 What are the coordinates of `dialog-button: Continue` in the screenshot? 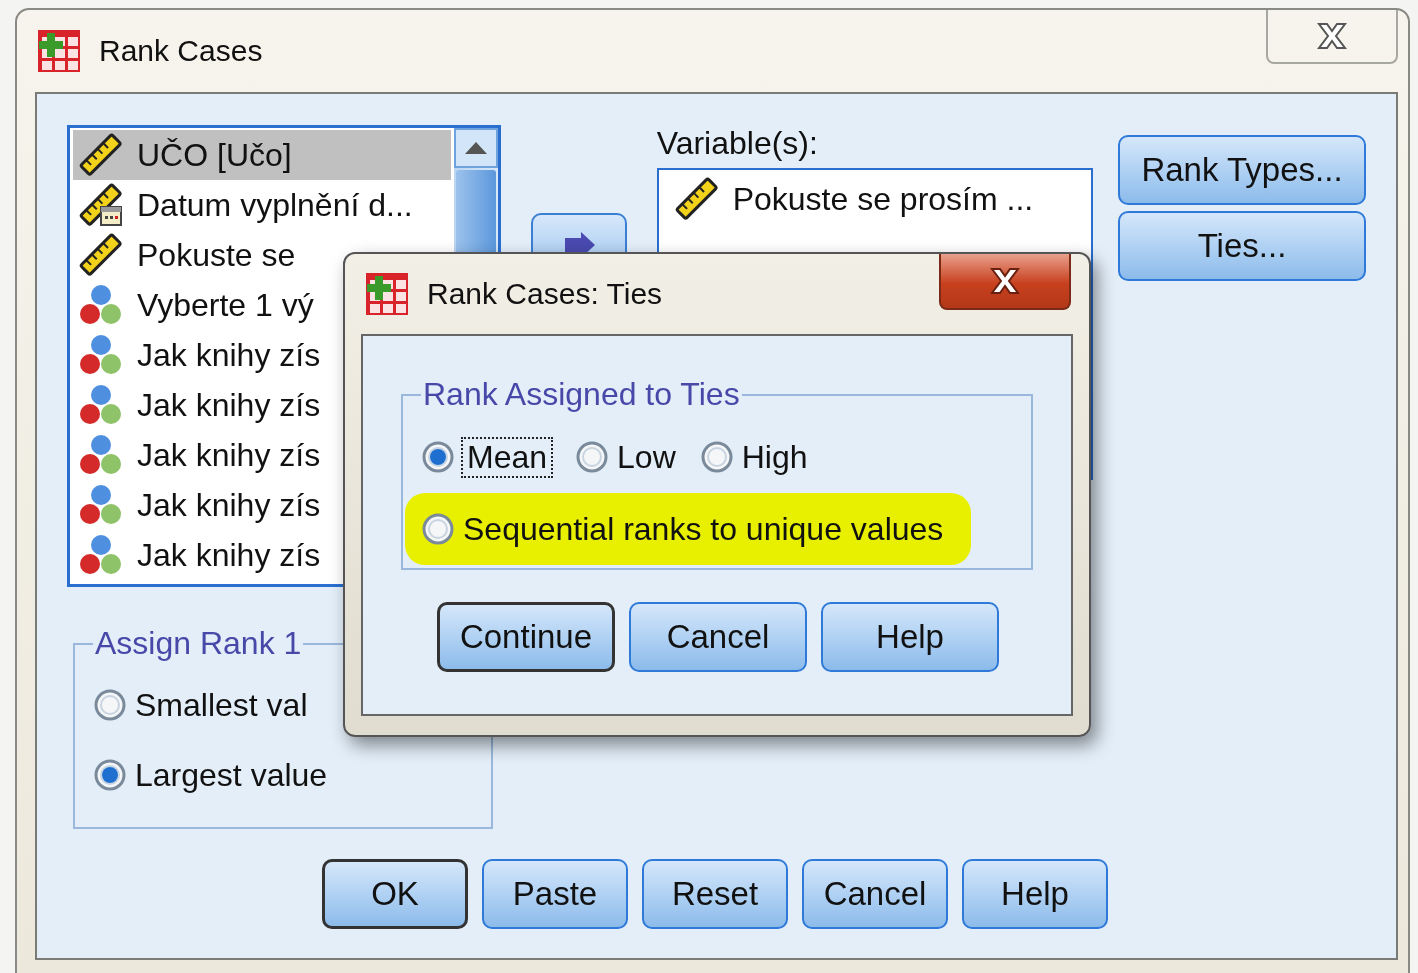 It's located at (526, 637).